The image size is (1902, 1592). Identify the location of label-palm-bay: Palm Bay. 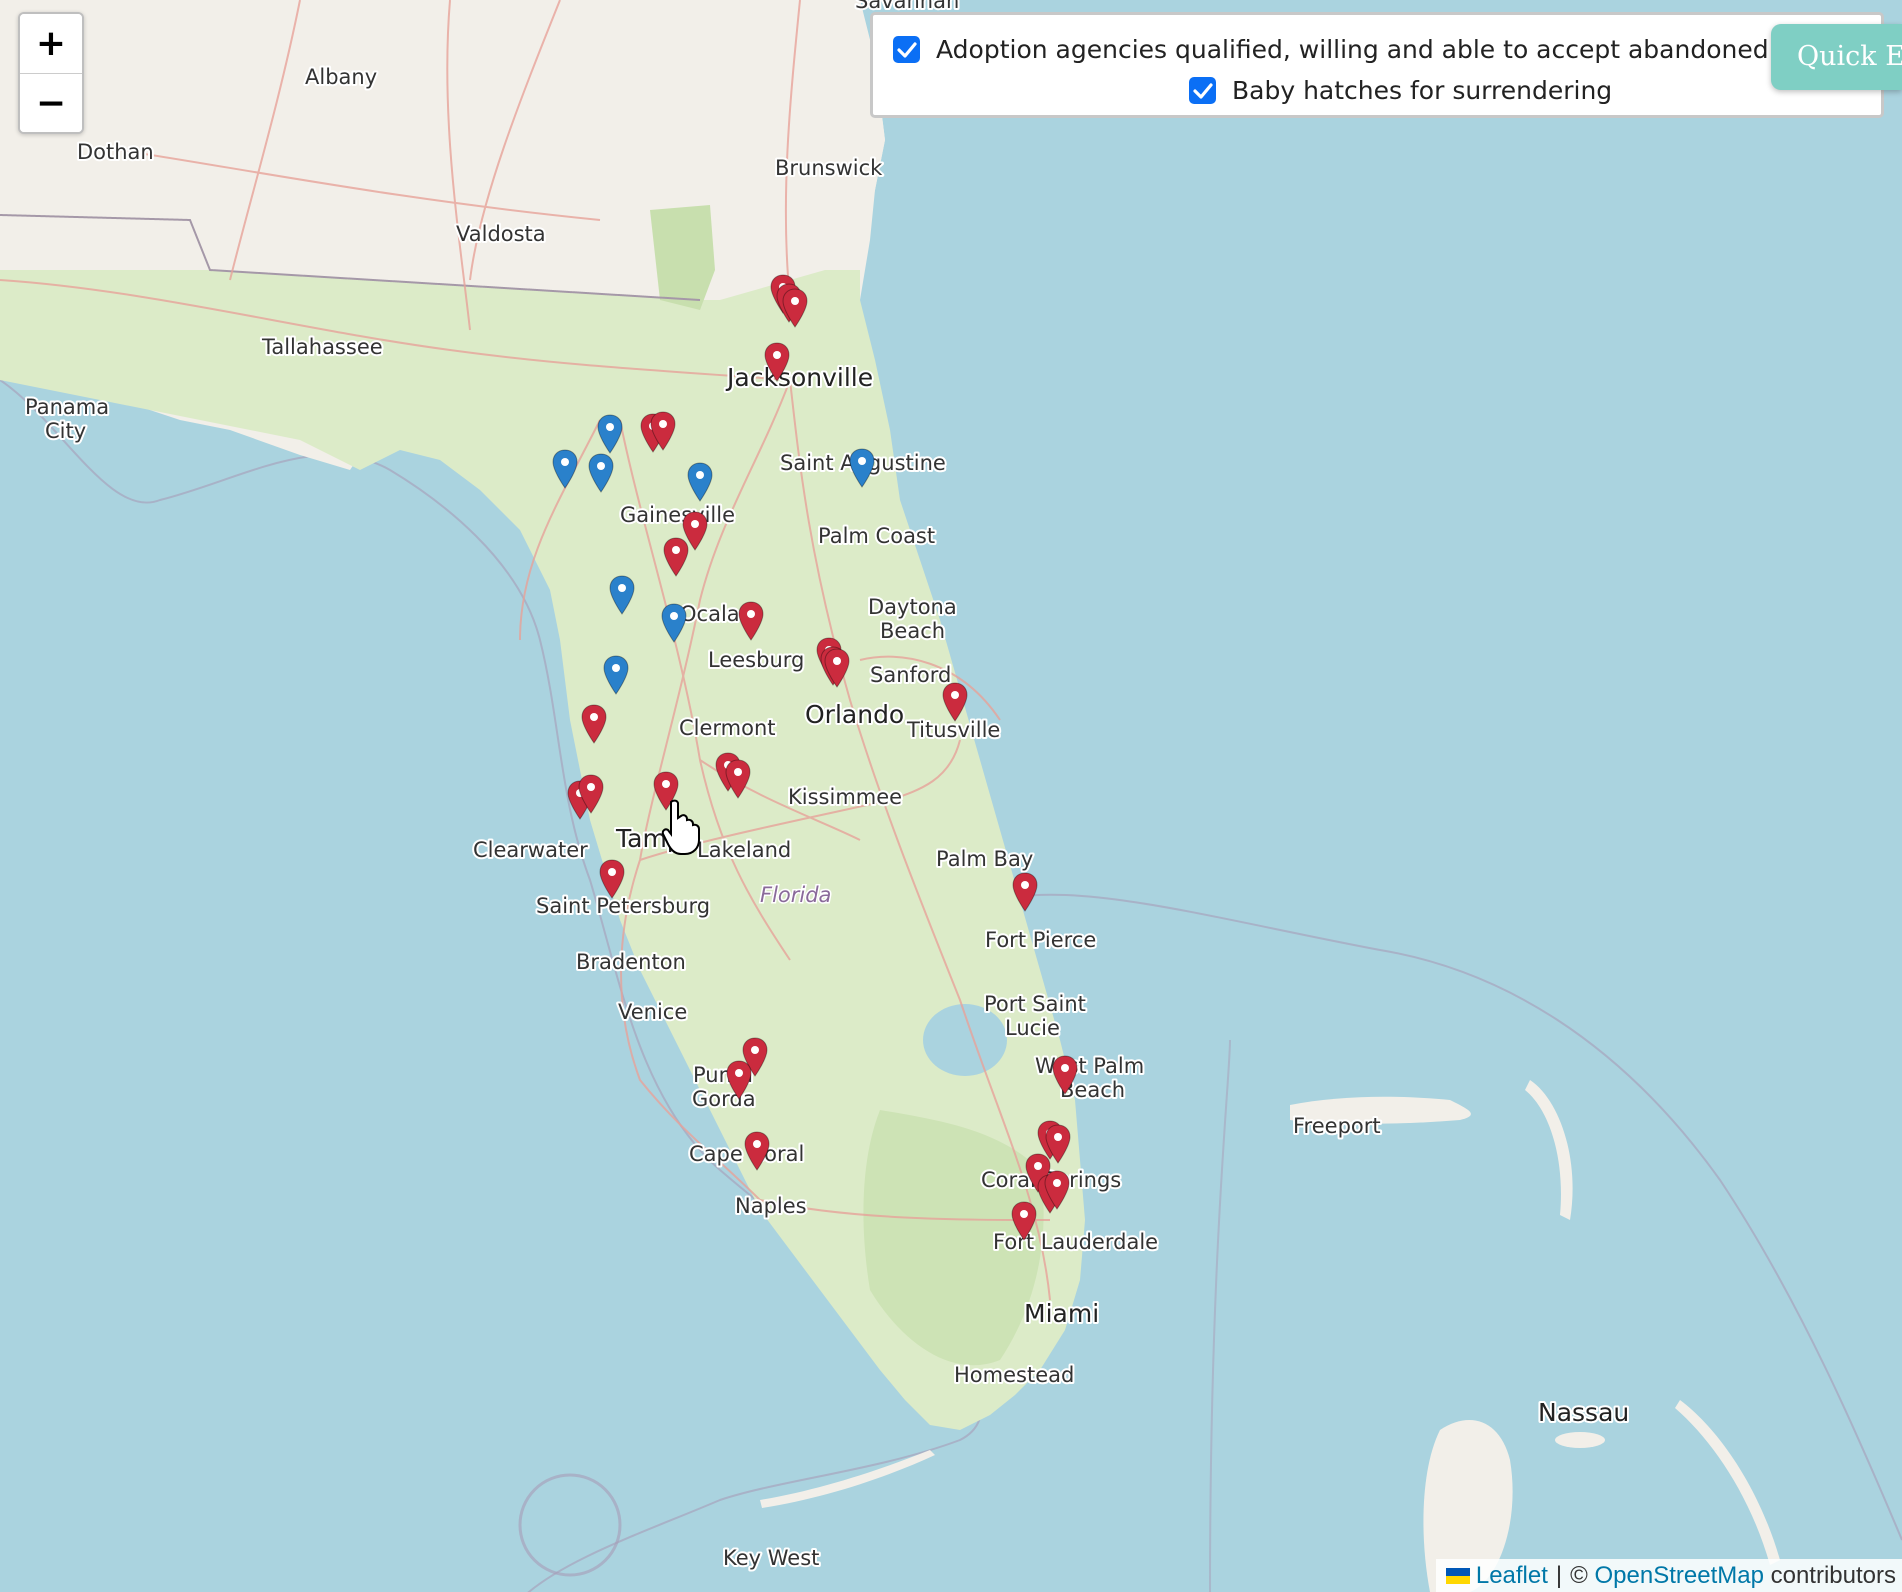
(984, 859).